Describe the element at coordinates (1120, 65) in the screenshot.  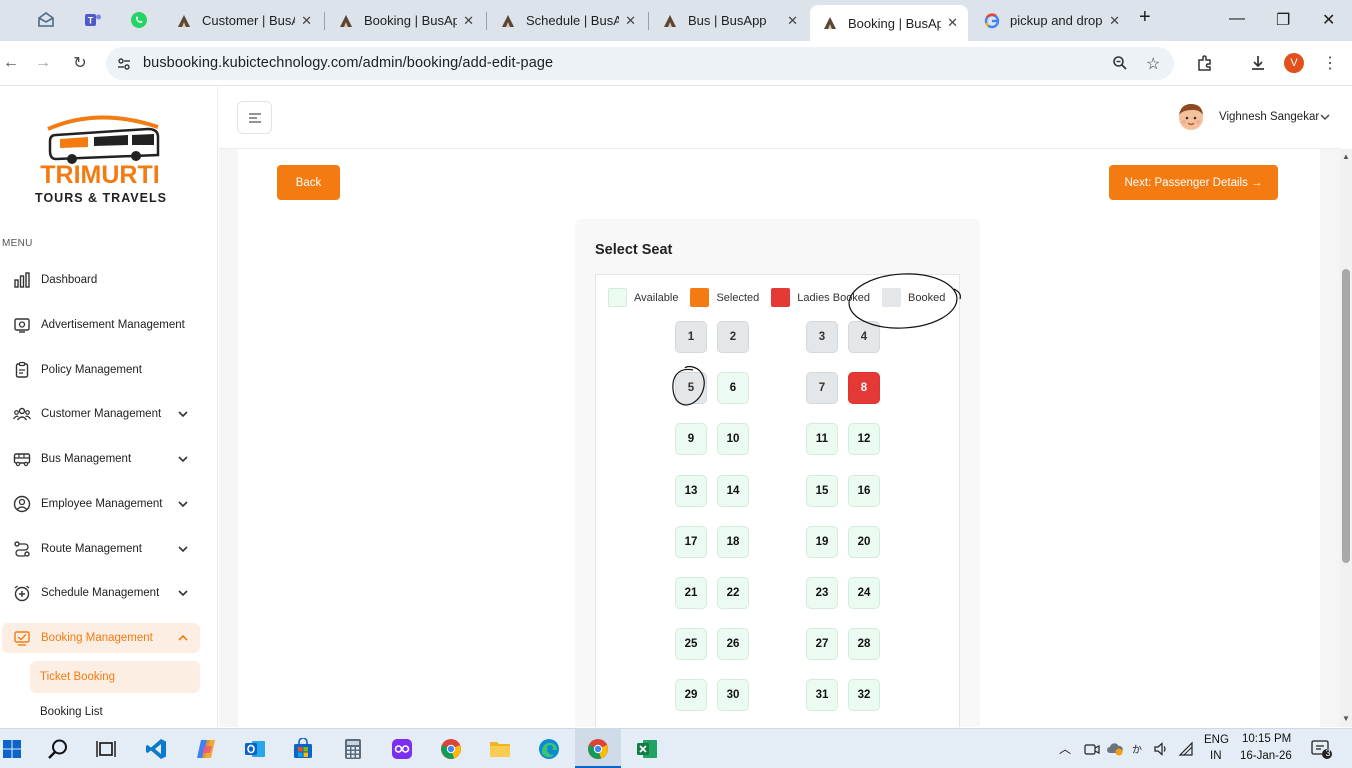
I see `zoom-icon` at that location.